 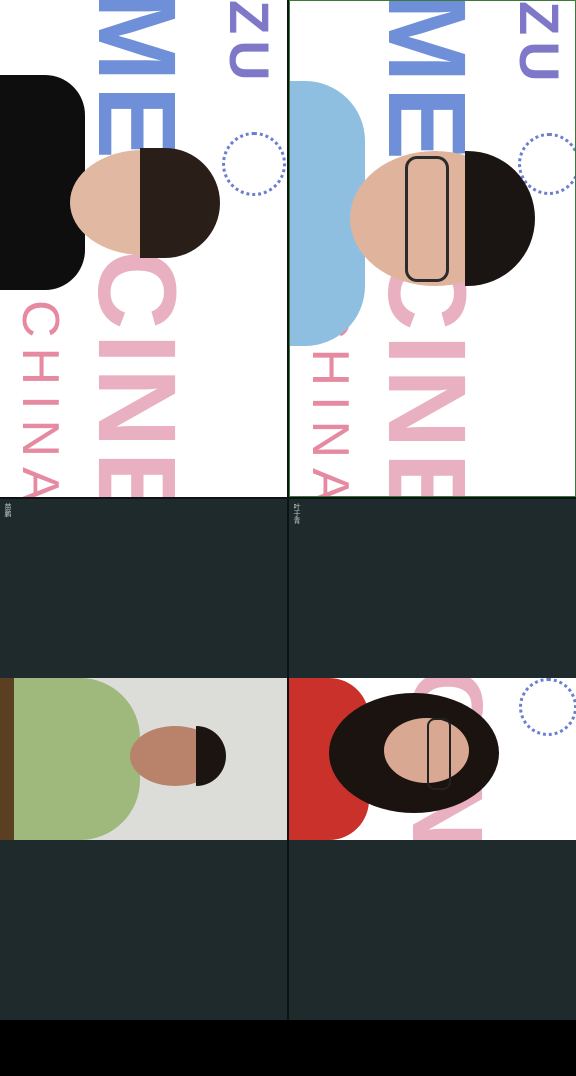 I want to click on participant-video-inset: CINE, so click(x=432, y=759).